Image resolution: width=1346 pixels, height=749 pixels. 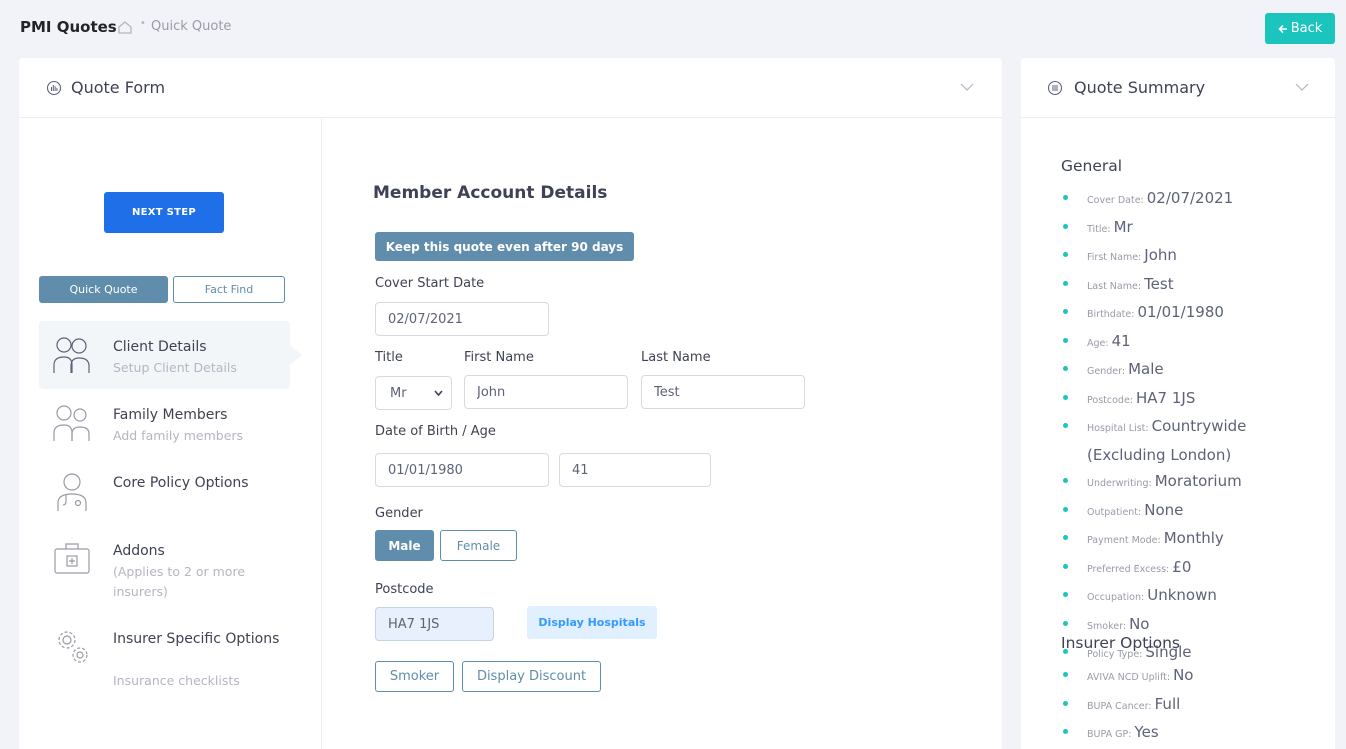 What do you see at coordinates (164, 491) in the screenshot?
I see `step-core-policy-options: Core Policy Options` at bounding box center [164, 491].